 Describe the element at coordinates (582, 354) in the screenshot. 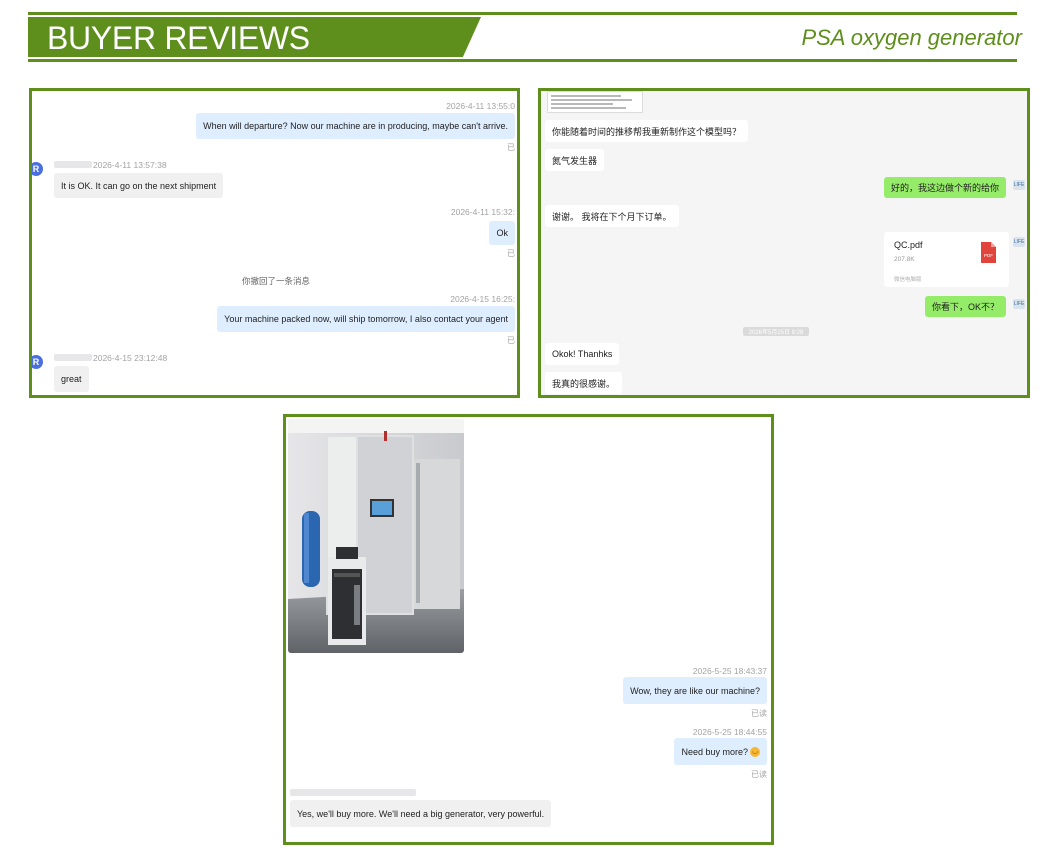

I see `incoming-message: Okok! Thanhks` at that location.